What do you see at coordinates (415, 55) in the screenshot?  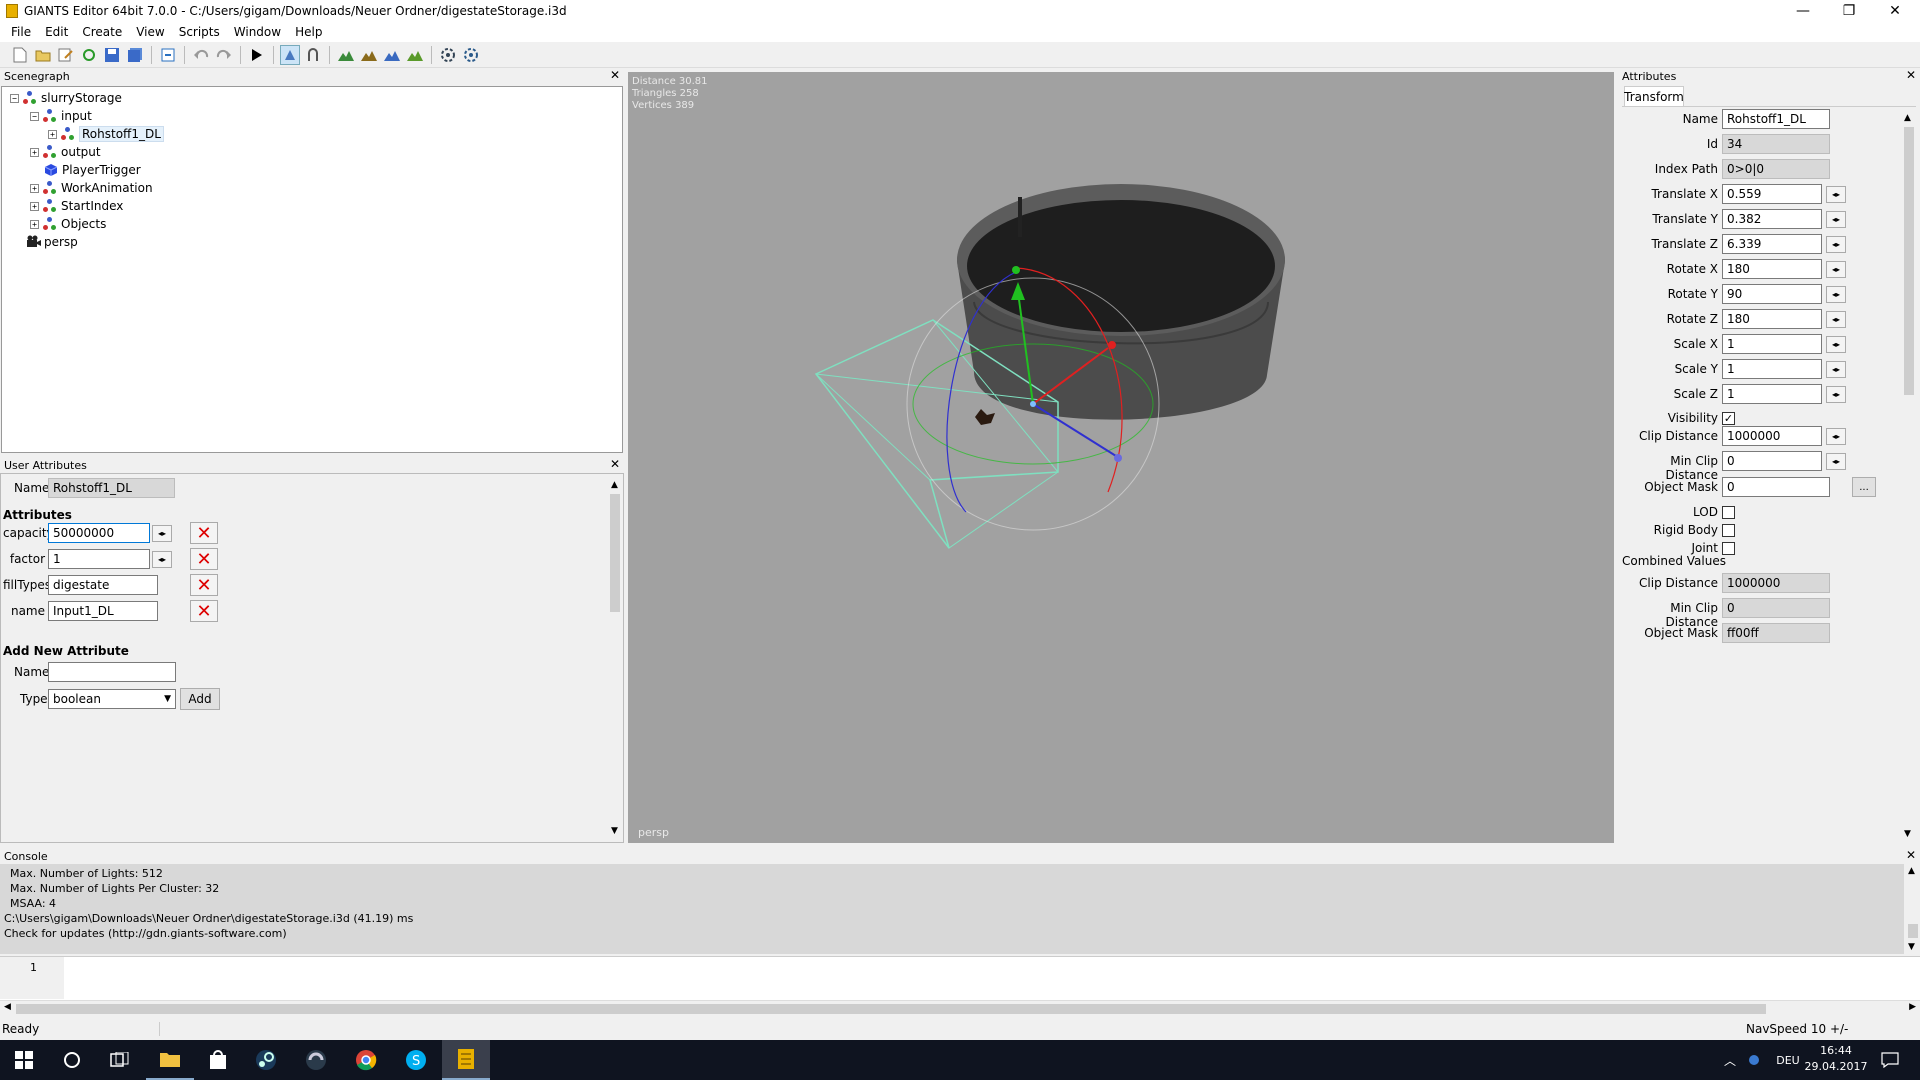 I see `foliage-icon` at bounding box center [415, 55].